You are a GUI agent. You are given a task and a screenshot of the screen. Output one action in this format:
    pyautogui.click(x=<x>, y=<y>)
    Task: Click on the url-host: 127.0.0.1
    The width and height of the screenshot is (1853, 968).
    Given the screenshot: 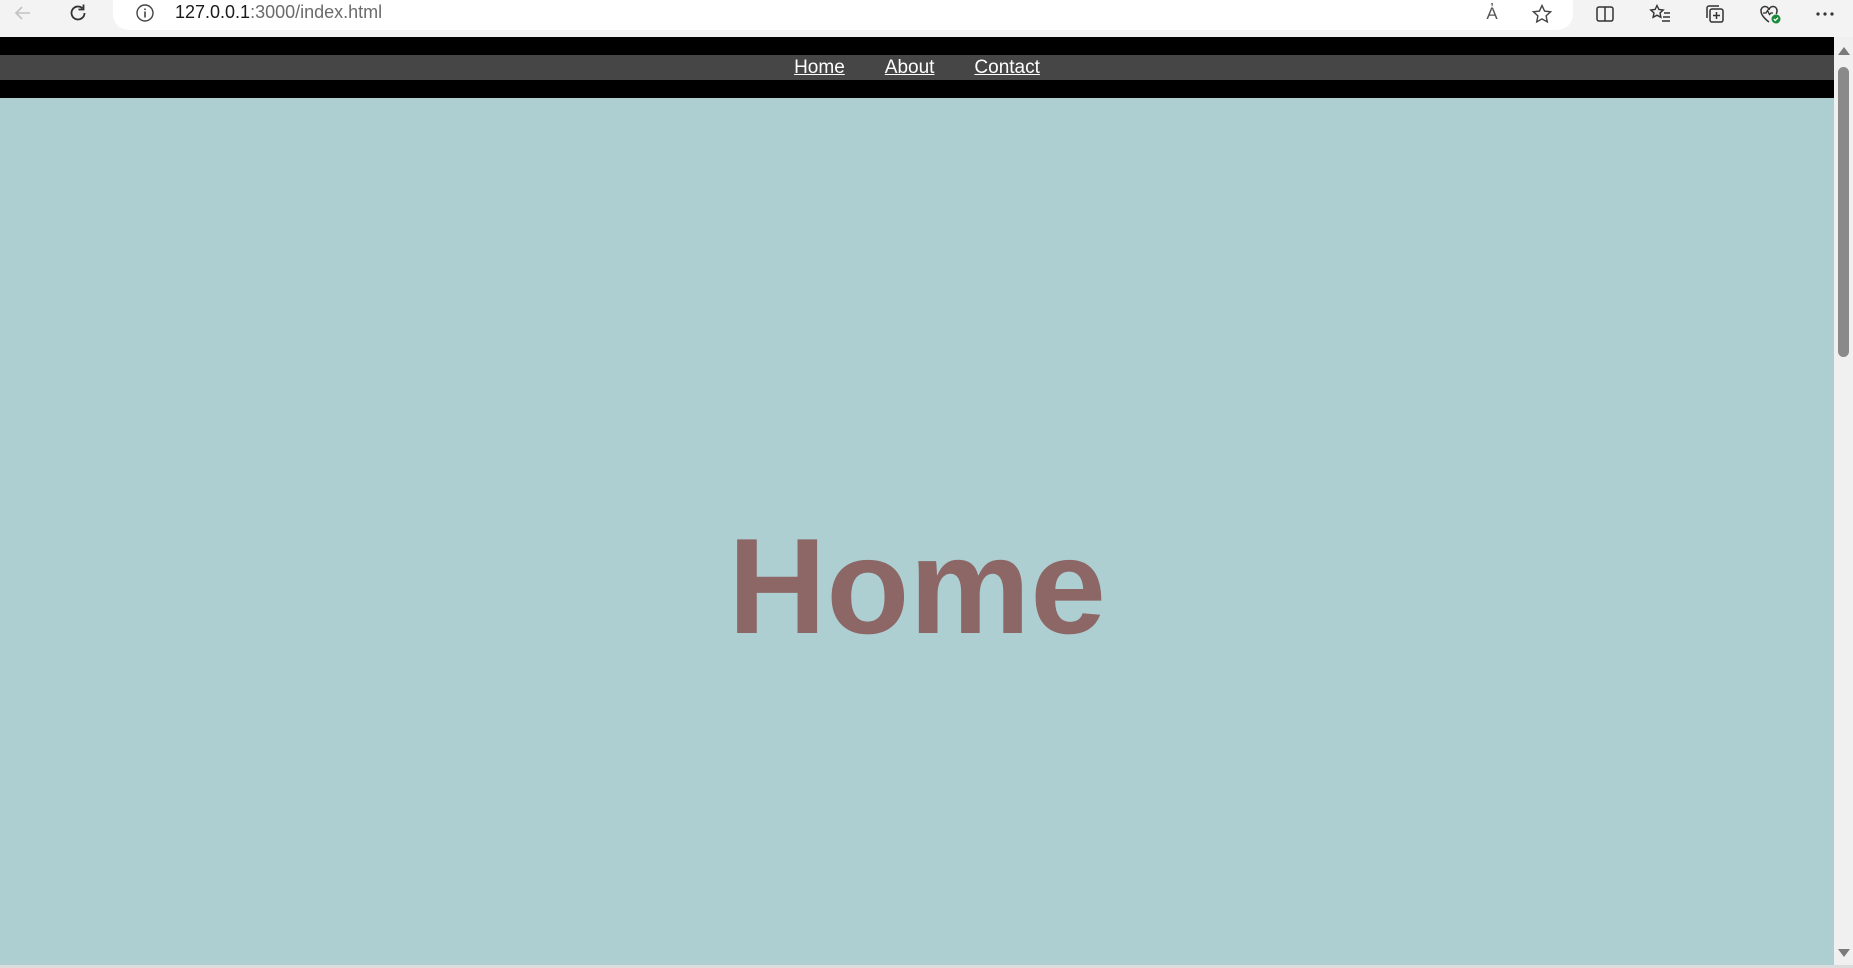 What is the action you would take?
    pyautogui.click(x=213, y=12)
    